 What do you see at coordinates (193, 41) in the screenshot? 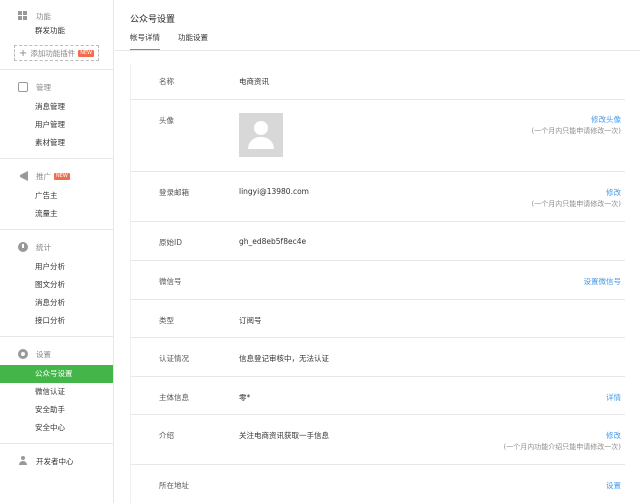
I see `tab-function-settings: 功能设置` at bounding box center [193, 41].